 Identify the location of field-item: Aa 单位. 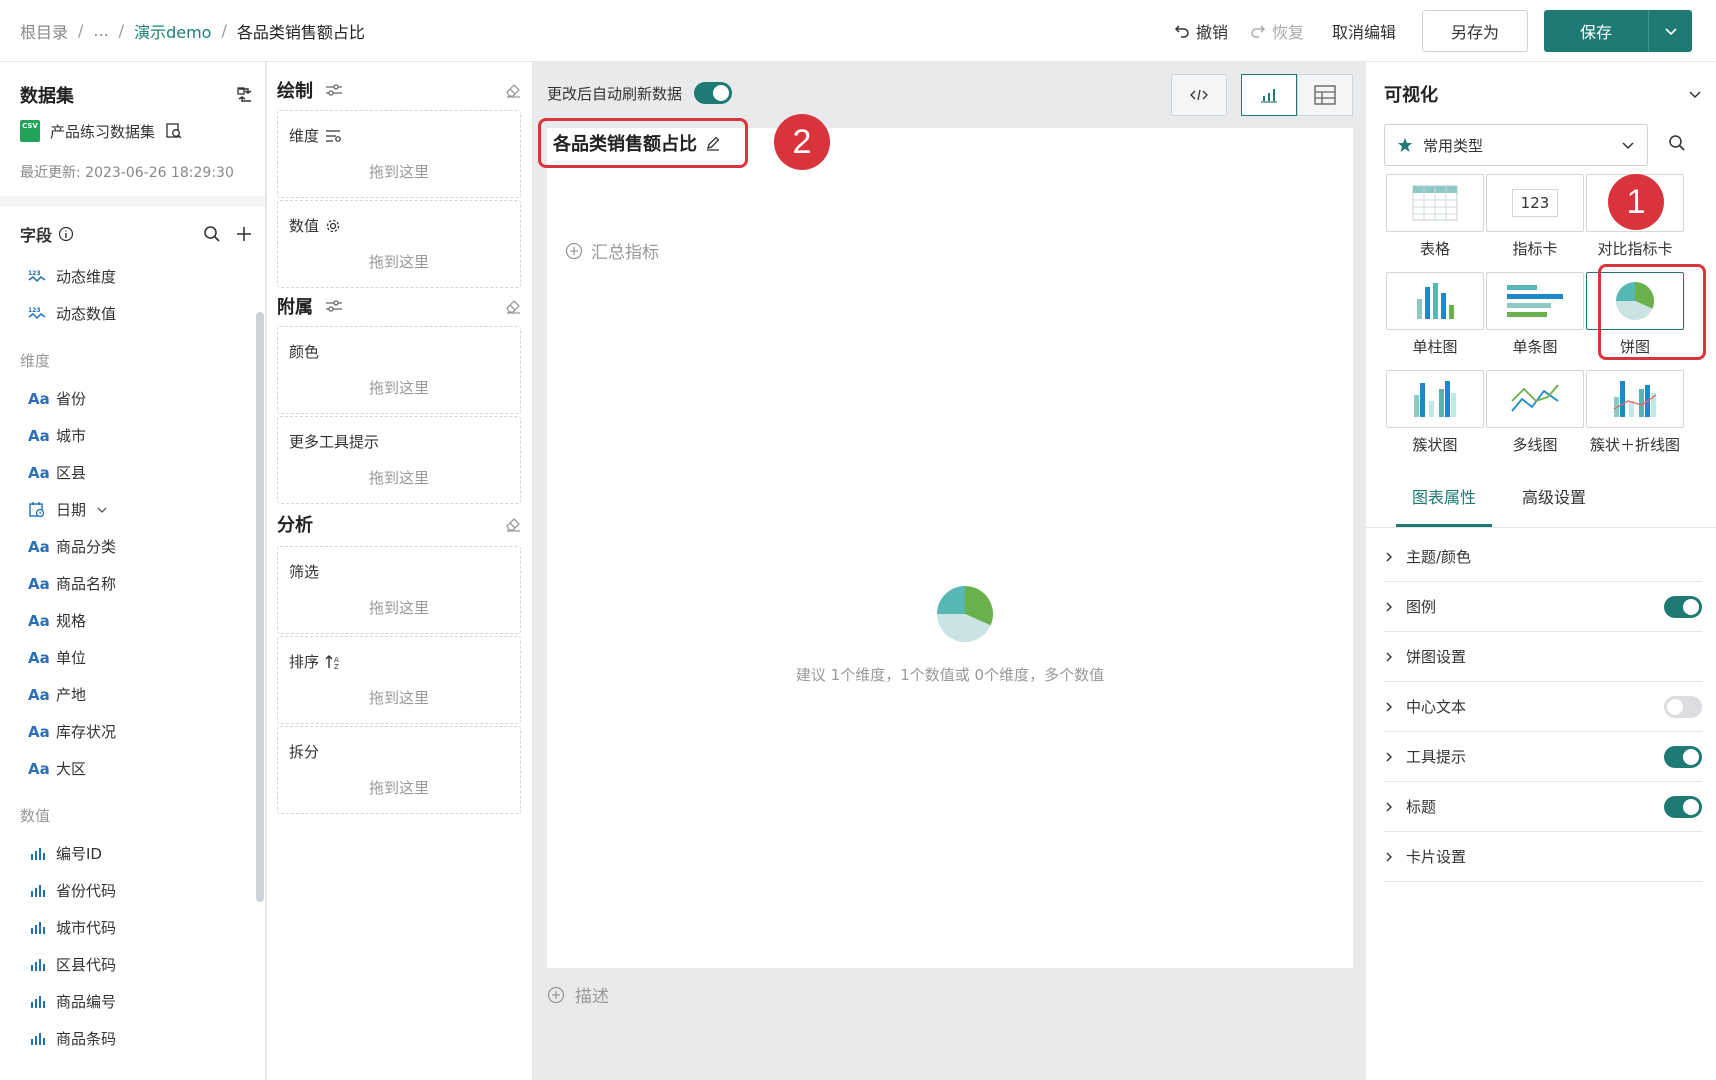
(127, 657).